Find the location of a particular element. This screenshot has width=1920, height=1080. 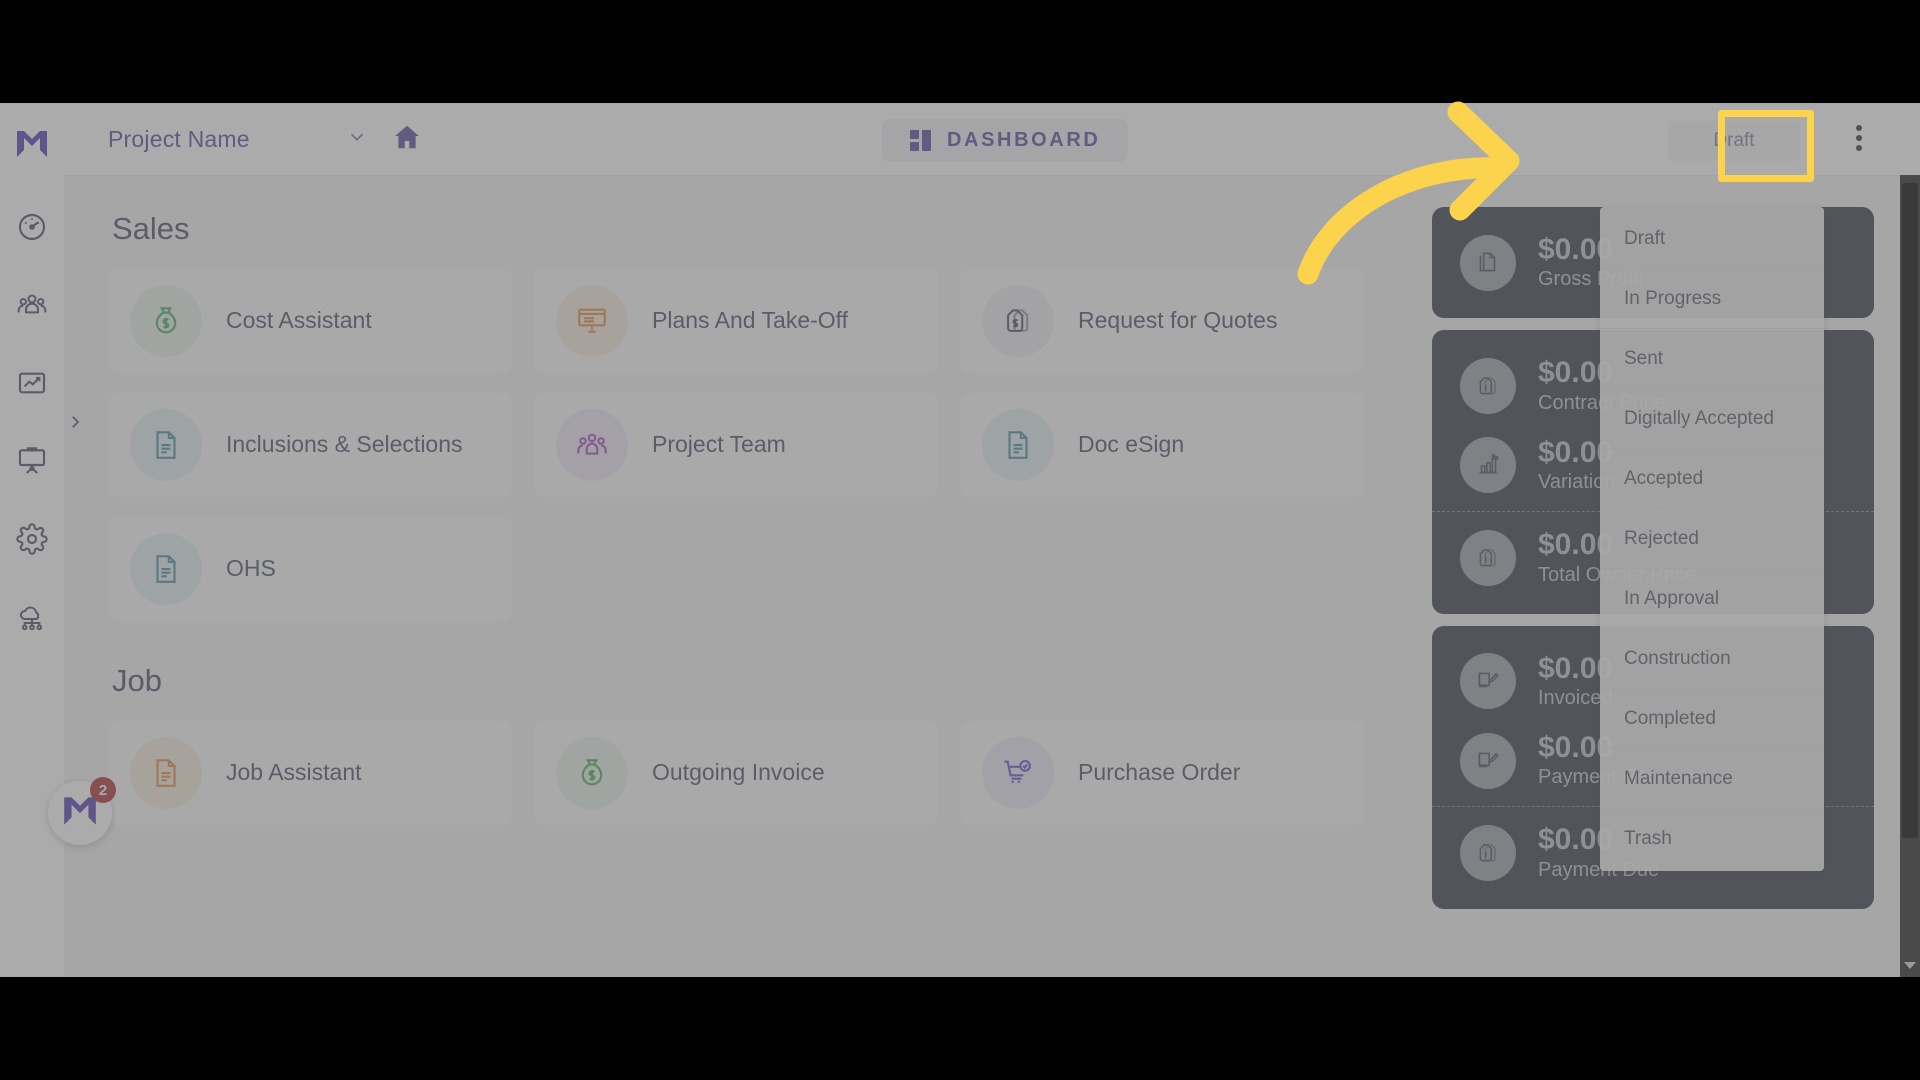

sidebar-expand-button is located at coordinates (75, 422).